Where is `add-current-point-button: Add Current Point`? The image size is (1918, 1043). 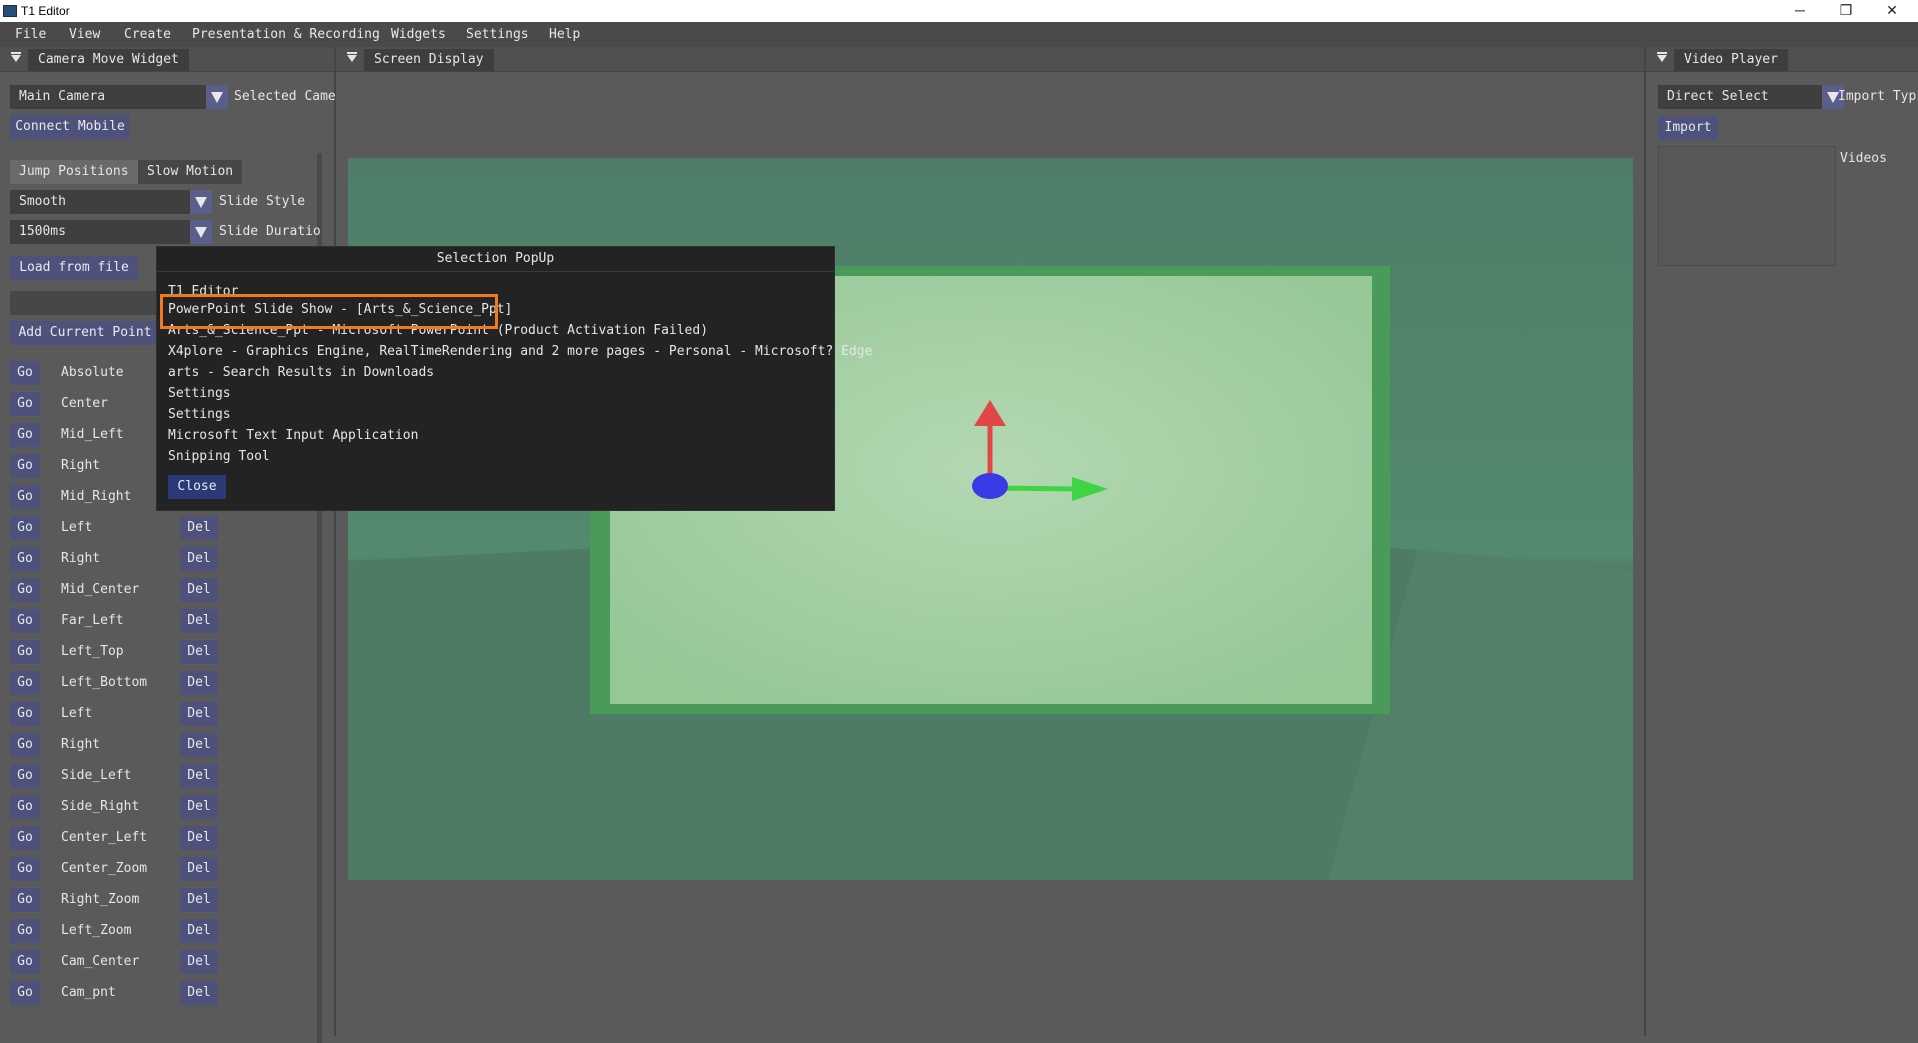 add-current-point-button: Add Current Point is located at coordinates (85, 333).